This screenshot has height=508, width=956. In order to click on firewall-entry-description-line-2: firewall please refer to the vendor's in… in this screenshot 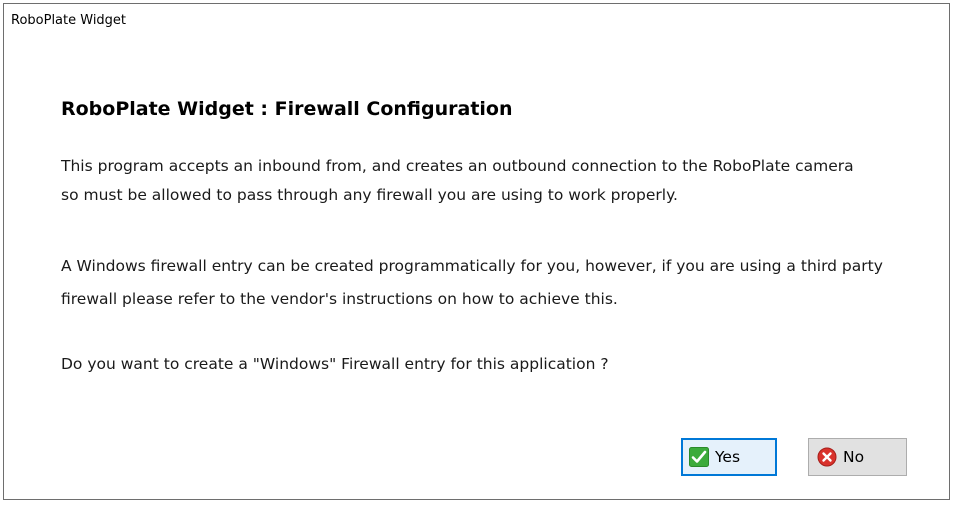, I will do `click(339, 299)`.